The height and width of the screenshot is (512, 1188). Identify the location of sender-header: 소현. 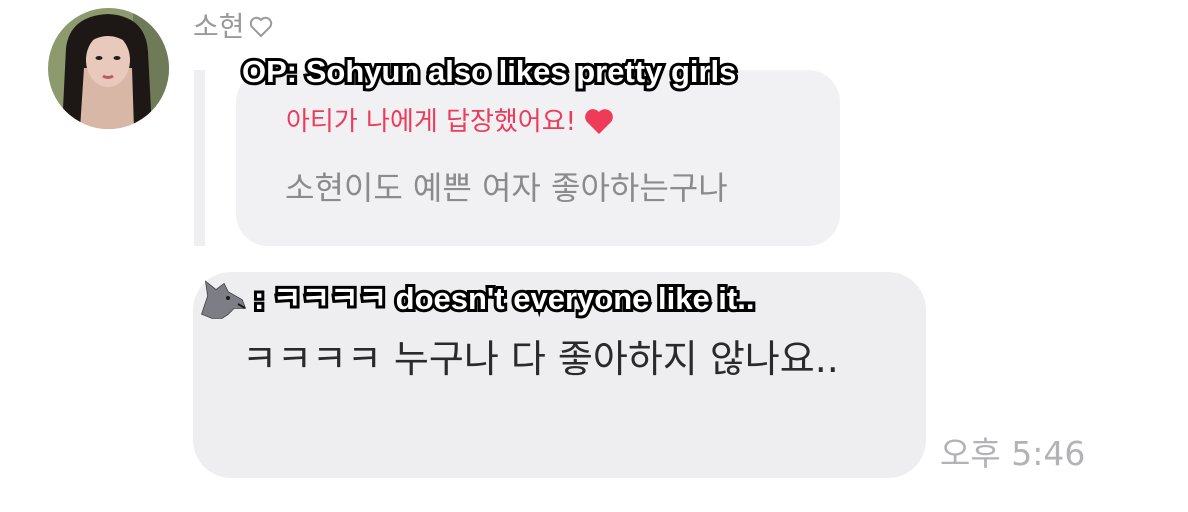
(233, 27).